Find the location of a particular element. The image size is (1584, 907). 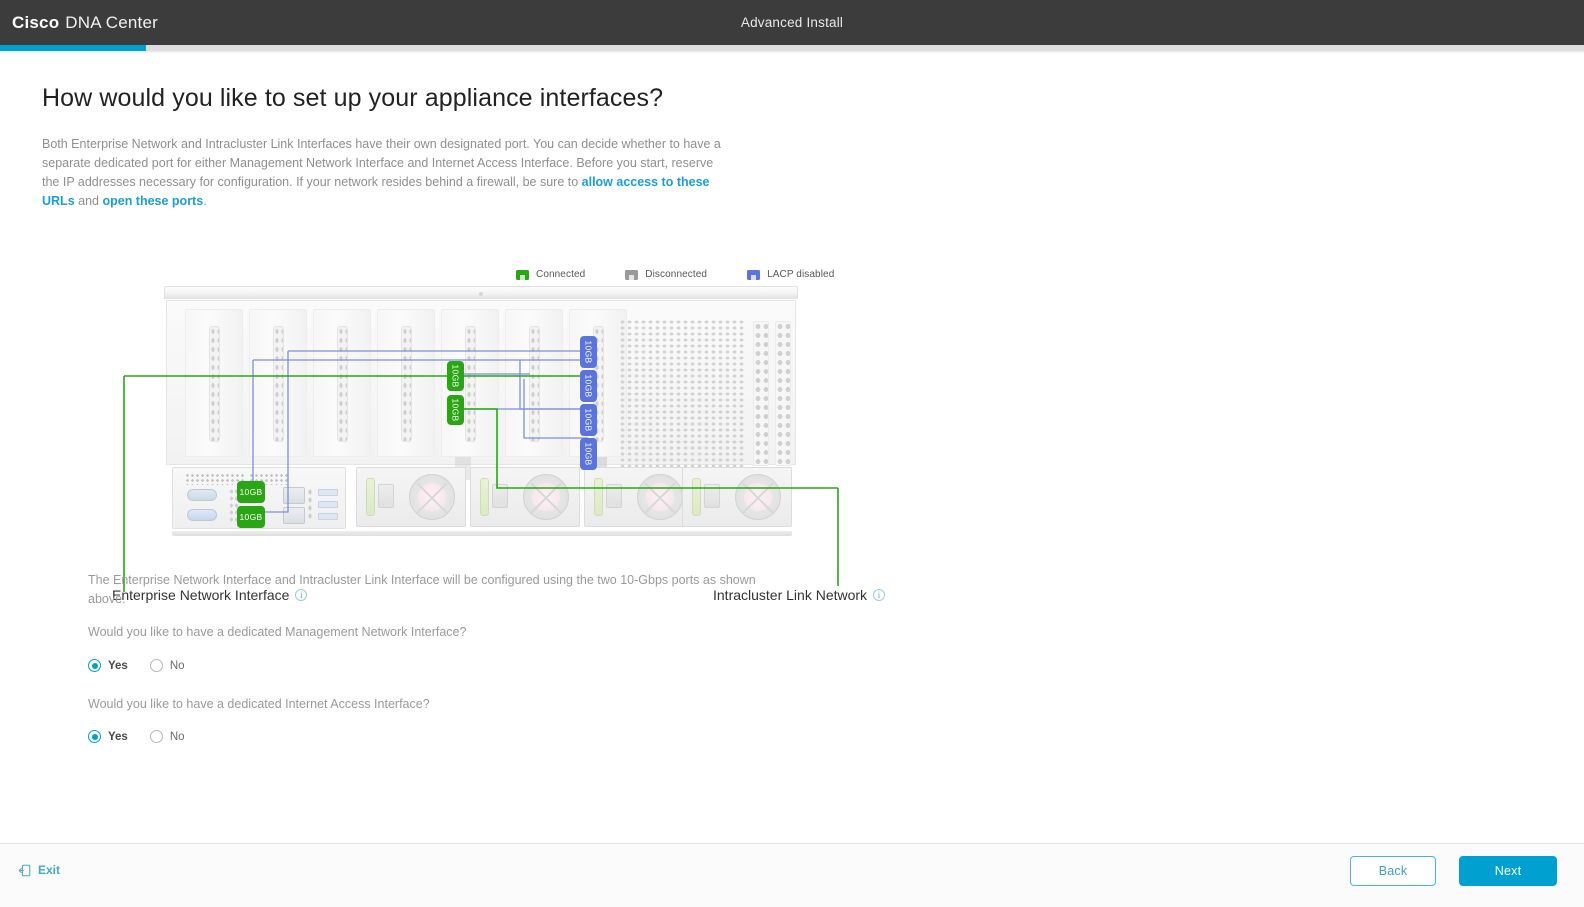

intro-text-mid: and is located at coordinates (88, 201).